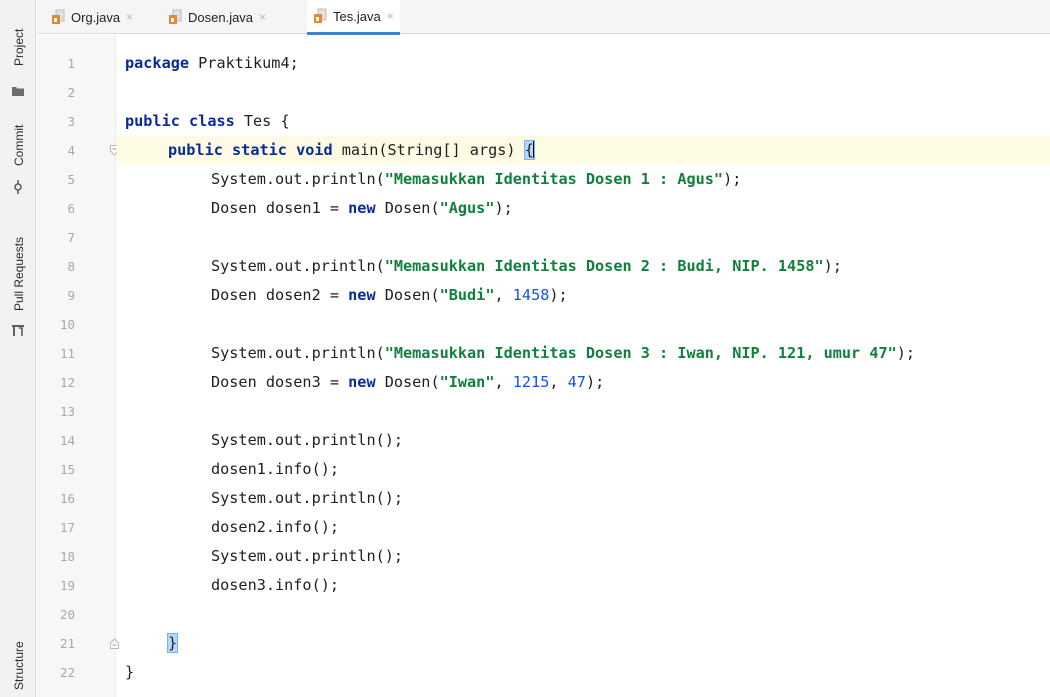 The image size is (1050, 697). Describe the element at coordinates (96, 17) in the screenshot. I see `tab-label: Org.java` at that location.